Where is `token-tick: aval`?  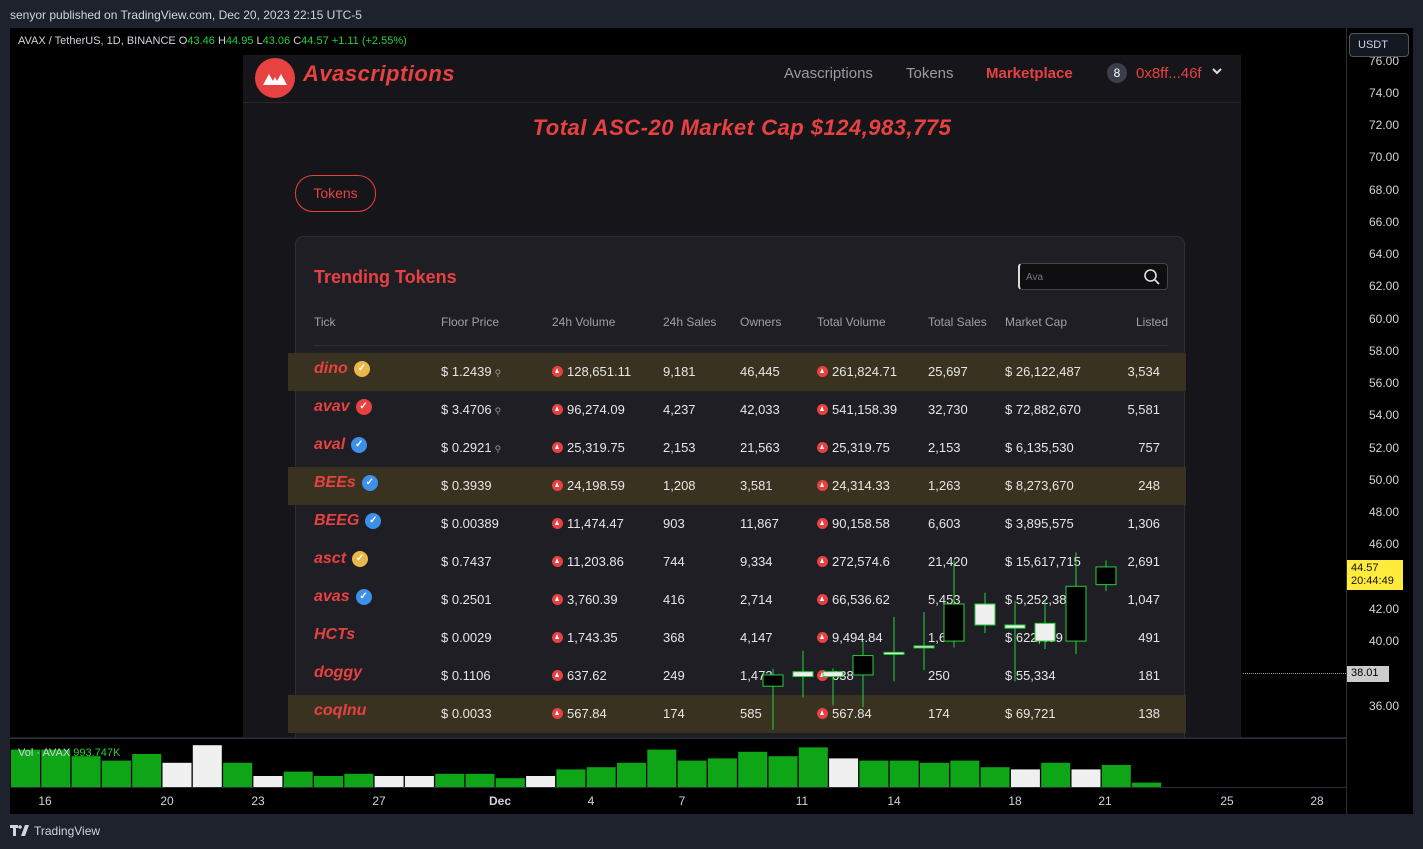 token-tick: aval is located at coordinates (341, 445).